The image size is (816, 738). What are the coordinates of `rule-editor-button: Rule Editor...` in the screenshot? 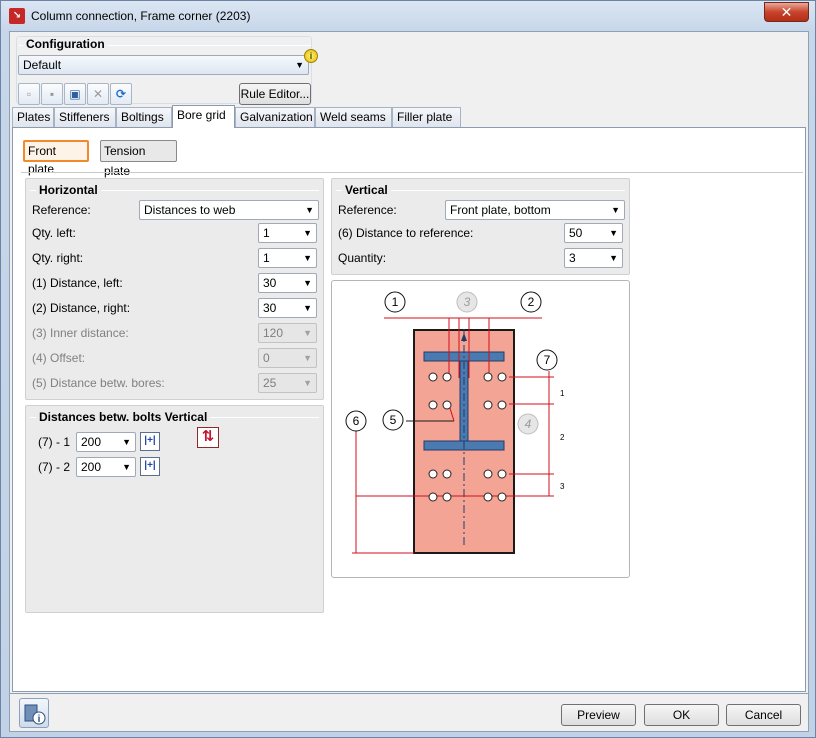 It's located at (275, 94).